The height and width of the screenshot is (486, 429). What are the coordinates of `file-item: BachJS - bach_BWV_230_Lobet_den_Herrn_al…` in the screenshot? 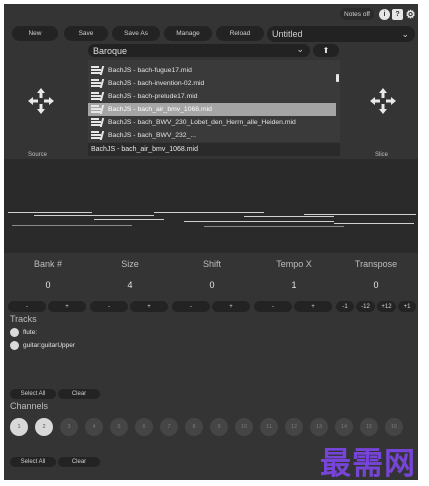 It's located at (212, 122).